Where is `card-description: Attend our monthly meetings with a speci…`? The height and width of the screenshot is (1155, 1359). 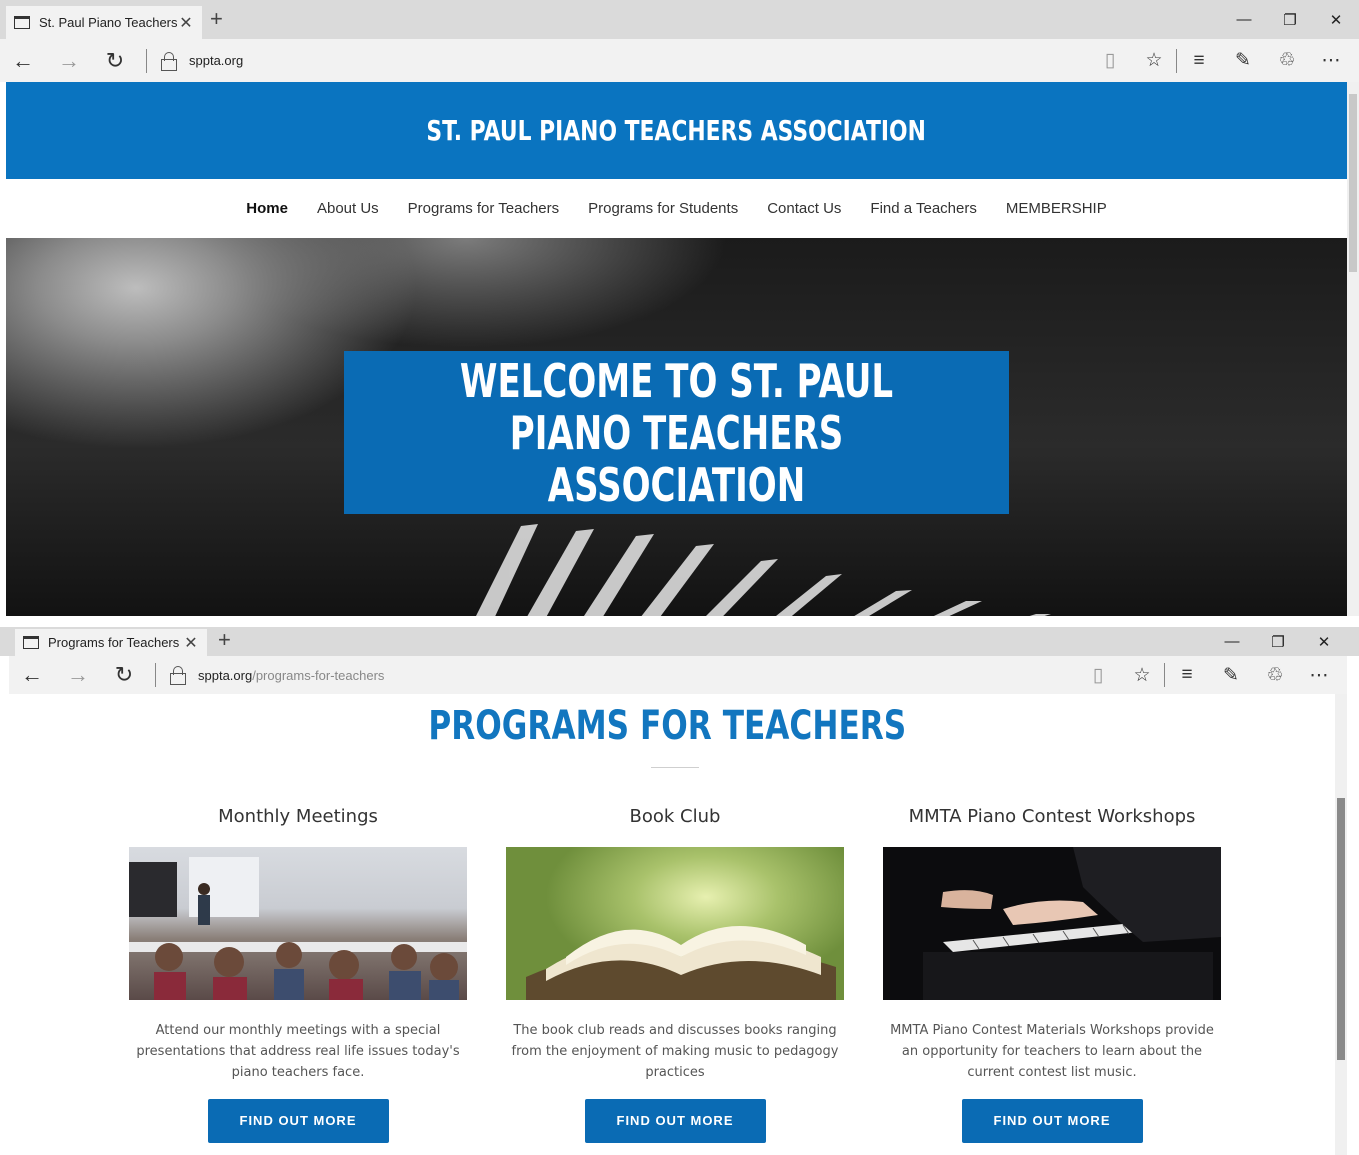
card-description: Attend our monthly meetings with a speci… is located at coordinates (298, 1051).